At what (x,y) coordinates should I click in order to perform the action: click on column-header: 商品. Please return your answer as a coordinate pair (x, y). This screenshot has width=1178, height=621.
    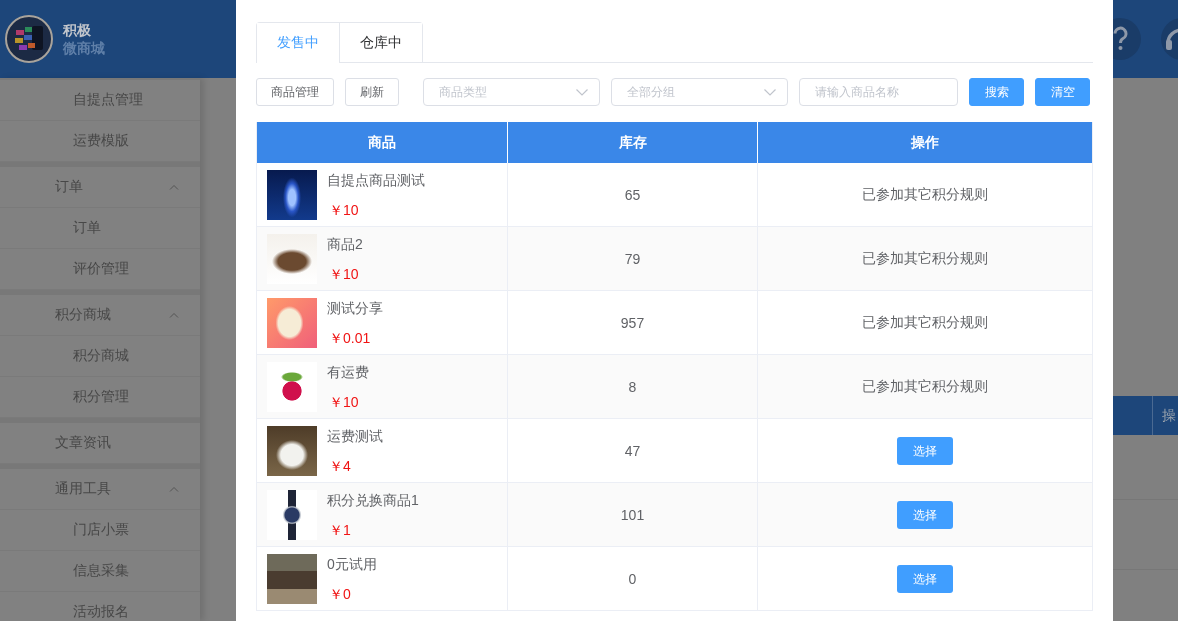
    Looking at the image, I should click on (382, 142).